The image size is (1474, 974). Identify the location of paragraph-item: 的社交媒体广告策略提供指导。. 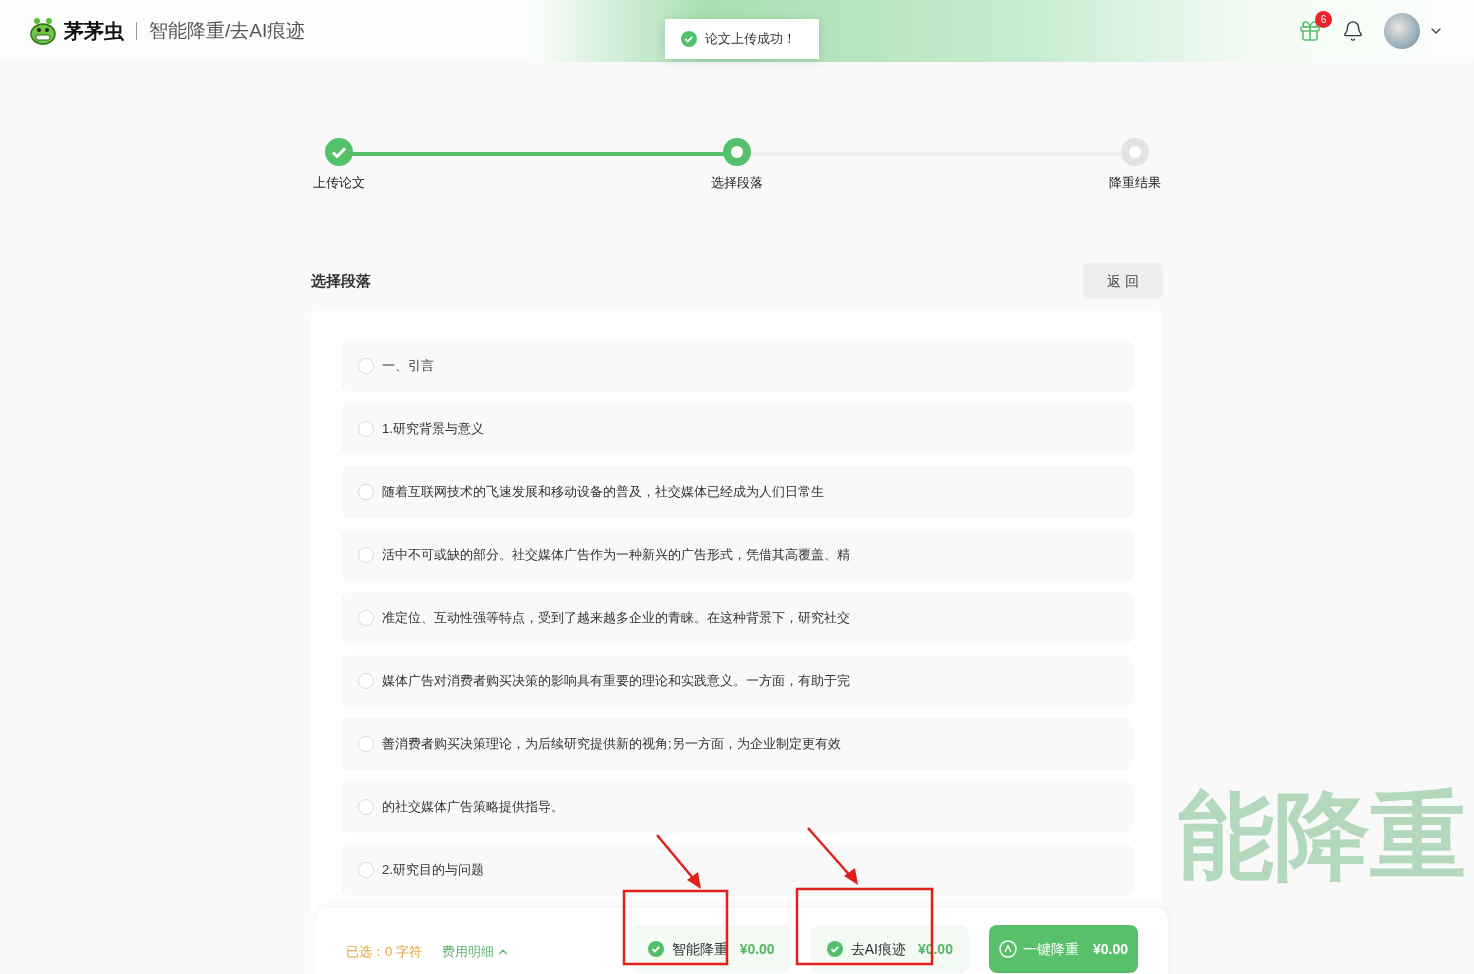
(737, 807).